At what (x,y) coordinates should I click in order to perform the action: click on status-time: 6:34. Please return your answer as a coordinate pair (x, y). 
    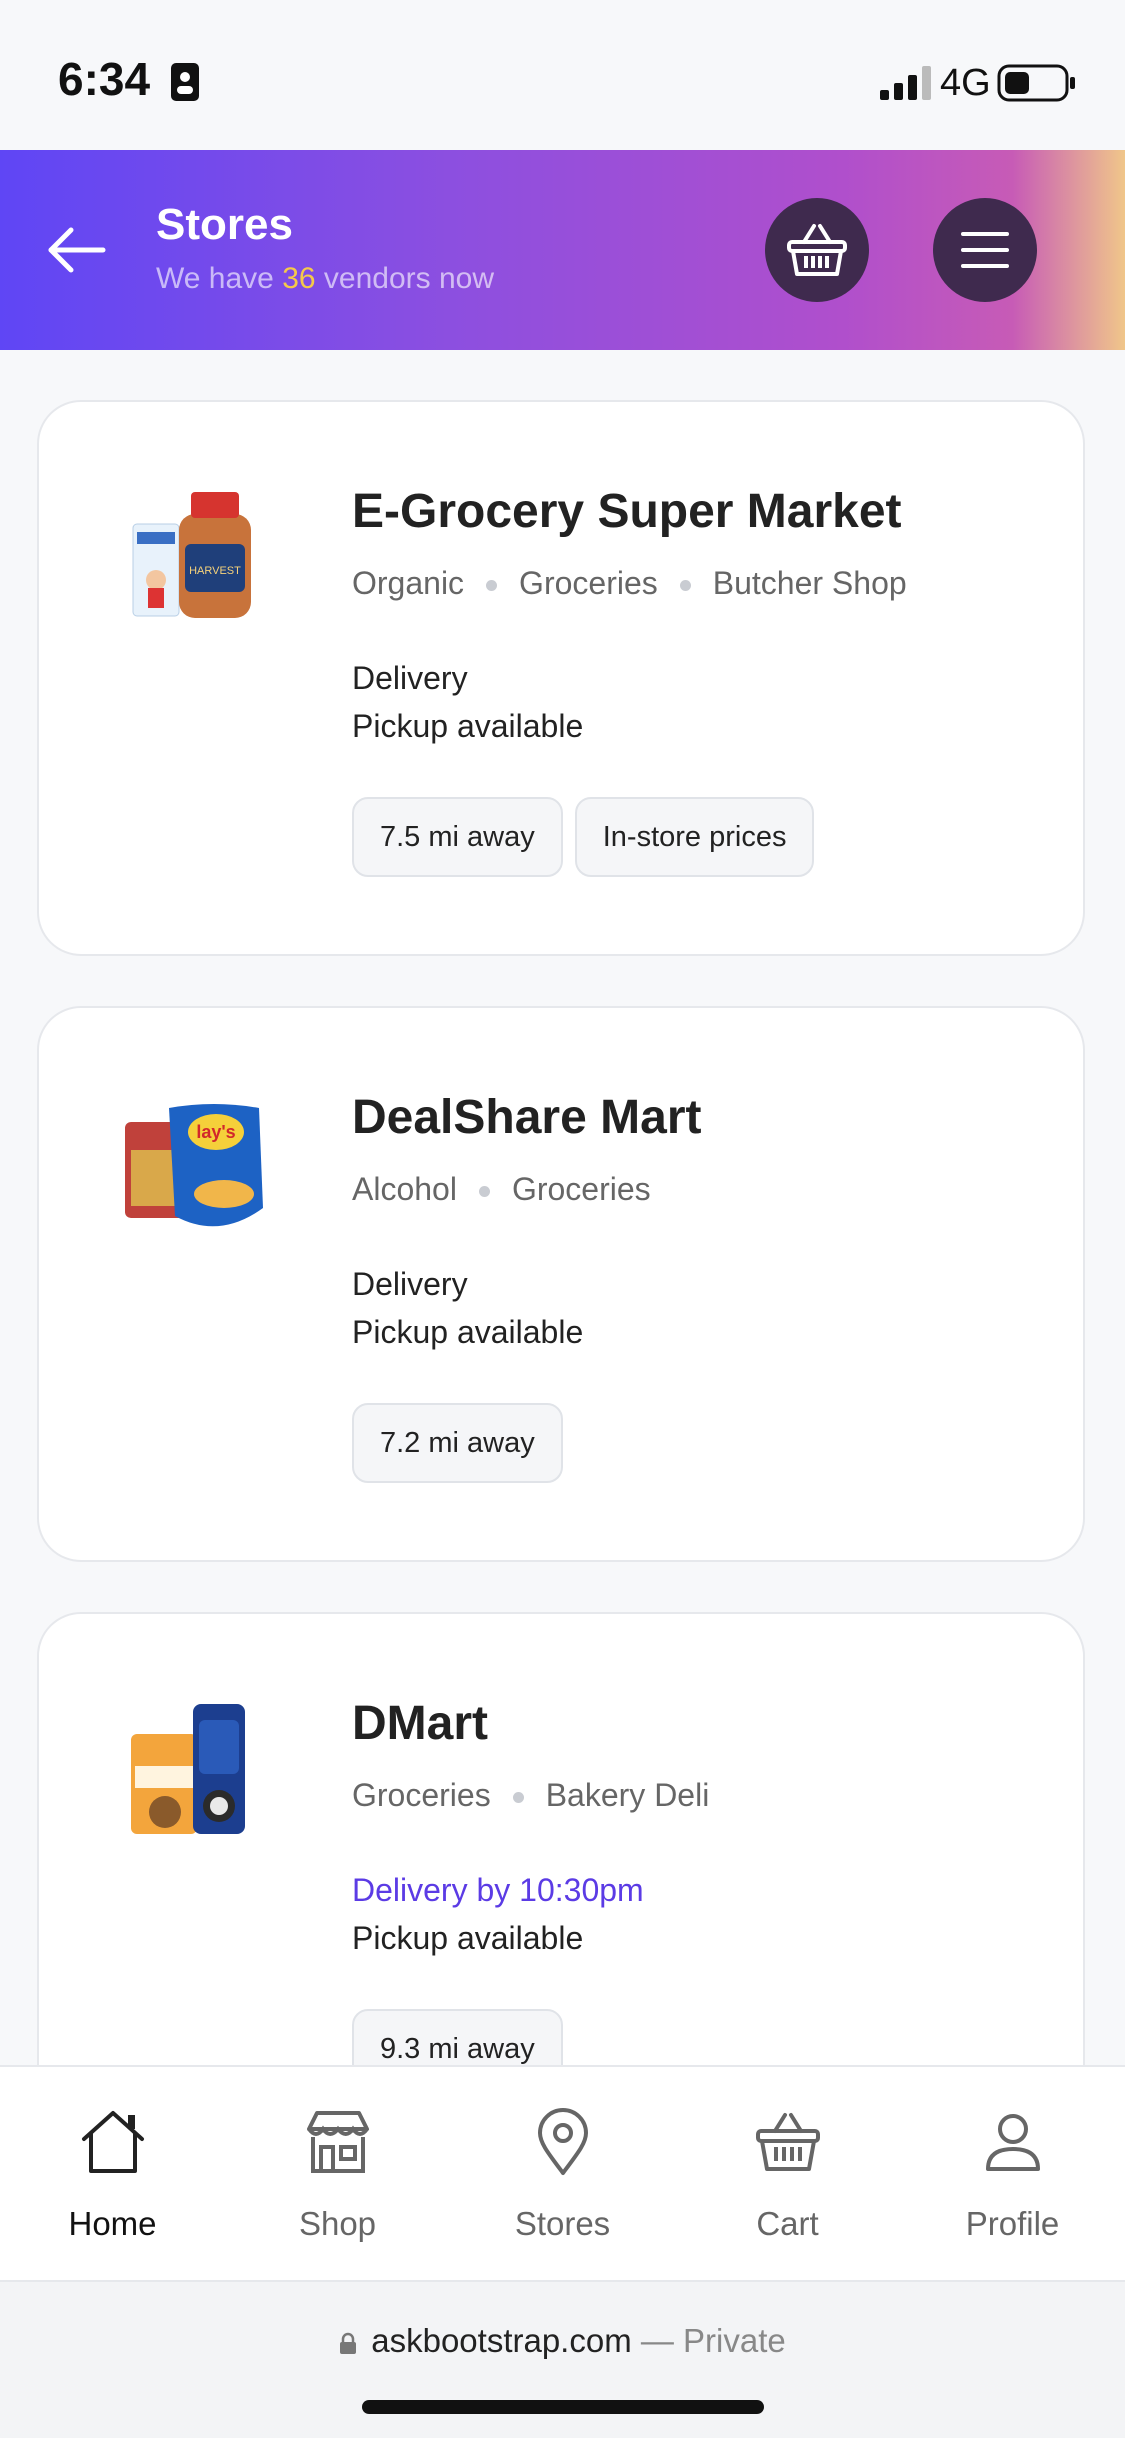
    Looking at the image, I should click on (104, 79).